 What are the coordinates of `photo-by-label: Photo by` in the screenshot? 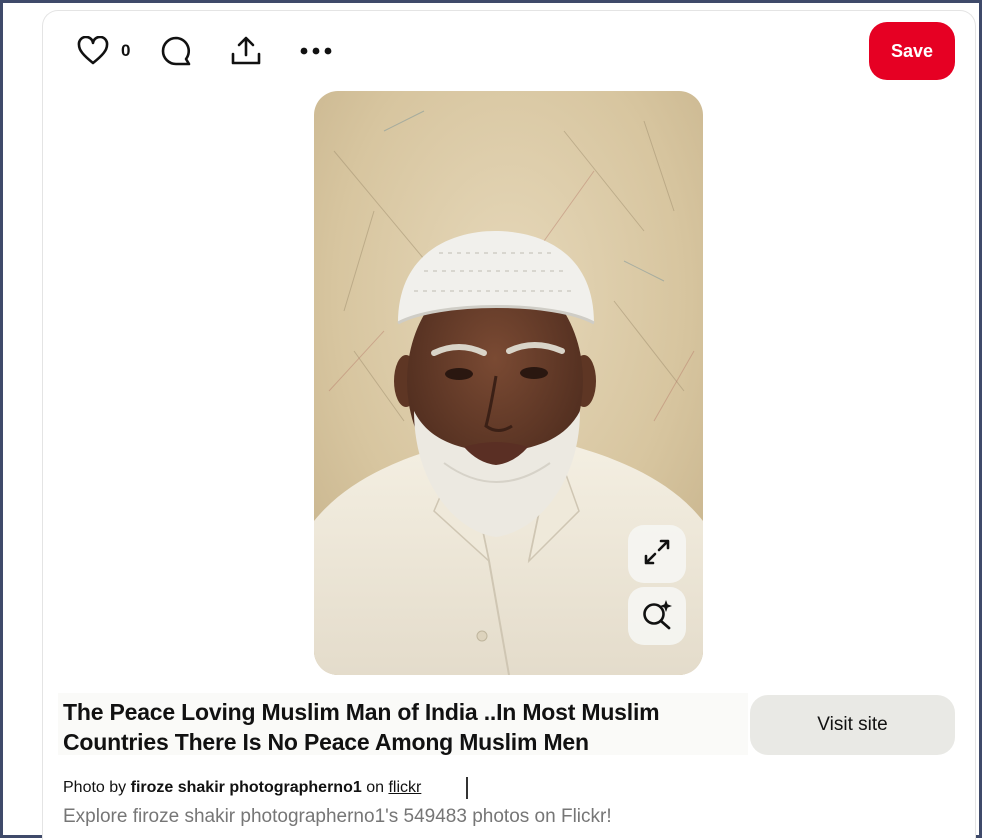 It's located at (95, 787).